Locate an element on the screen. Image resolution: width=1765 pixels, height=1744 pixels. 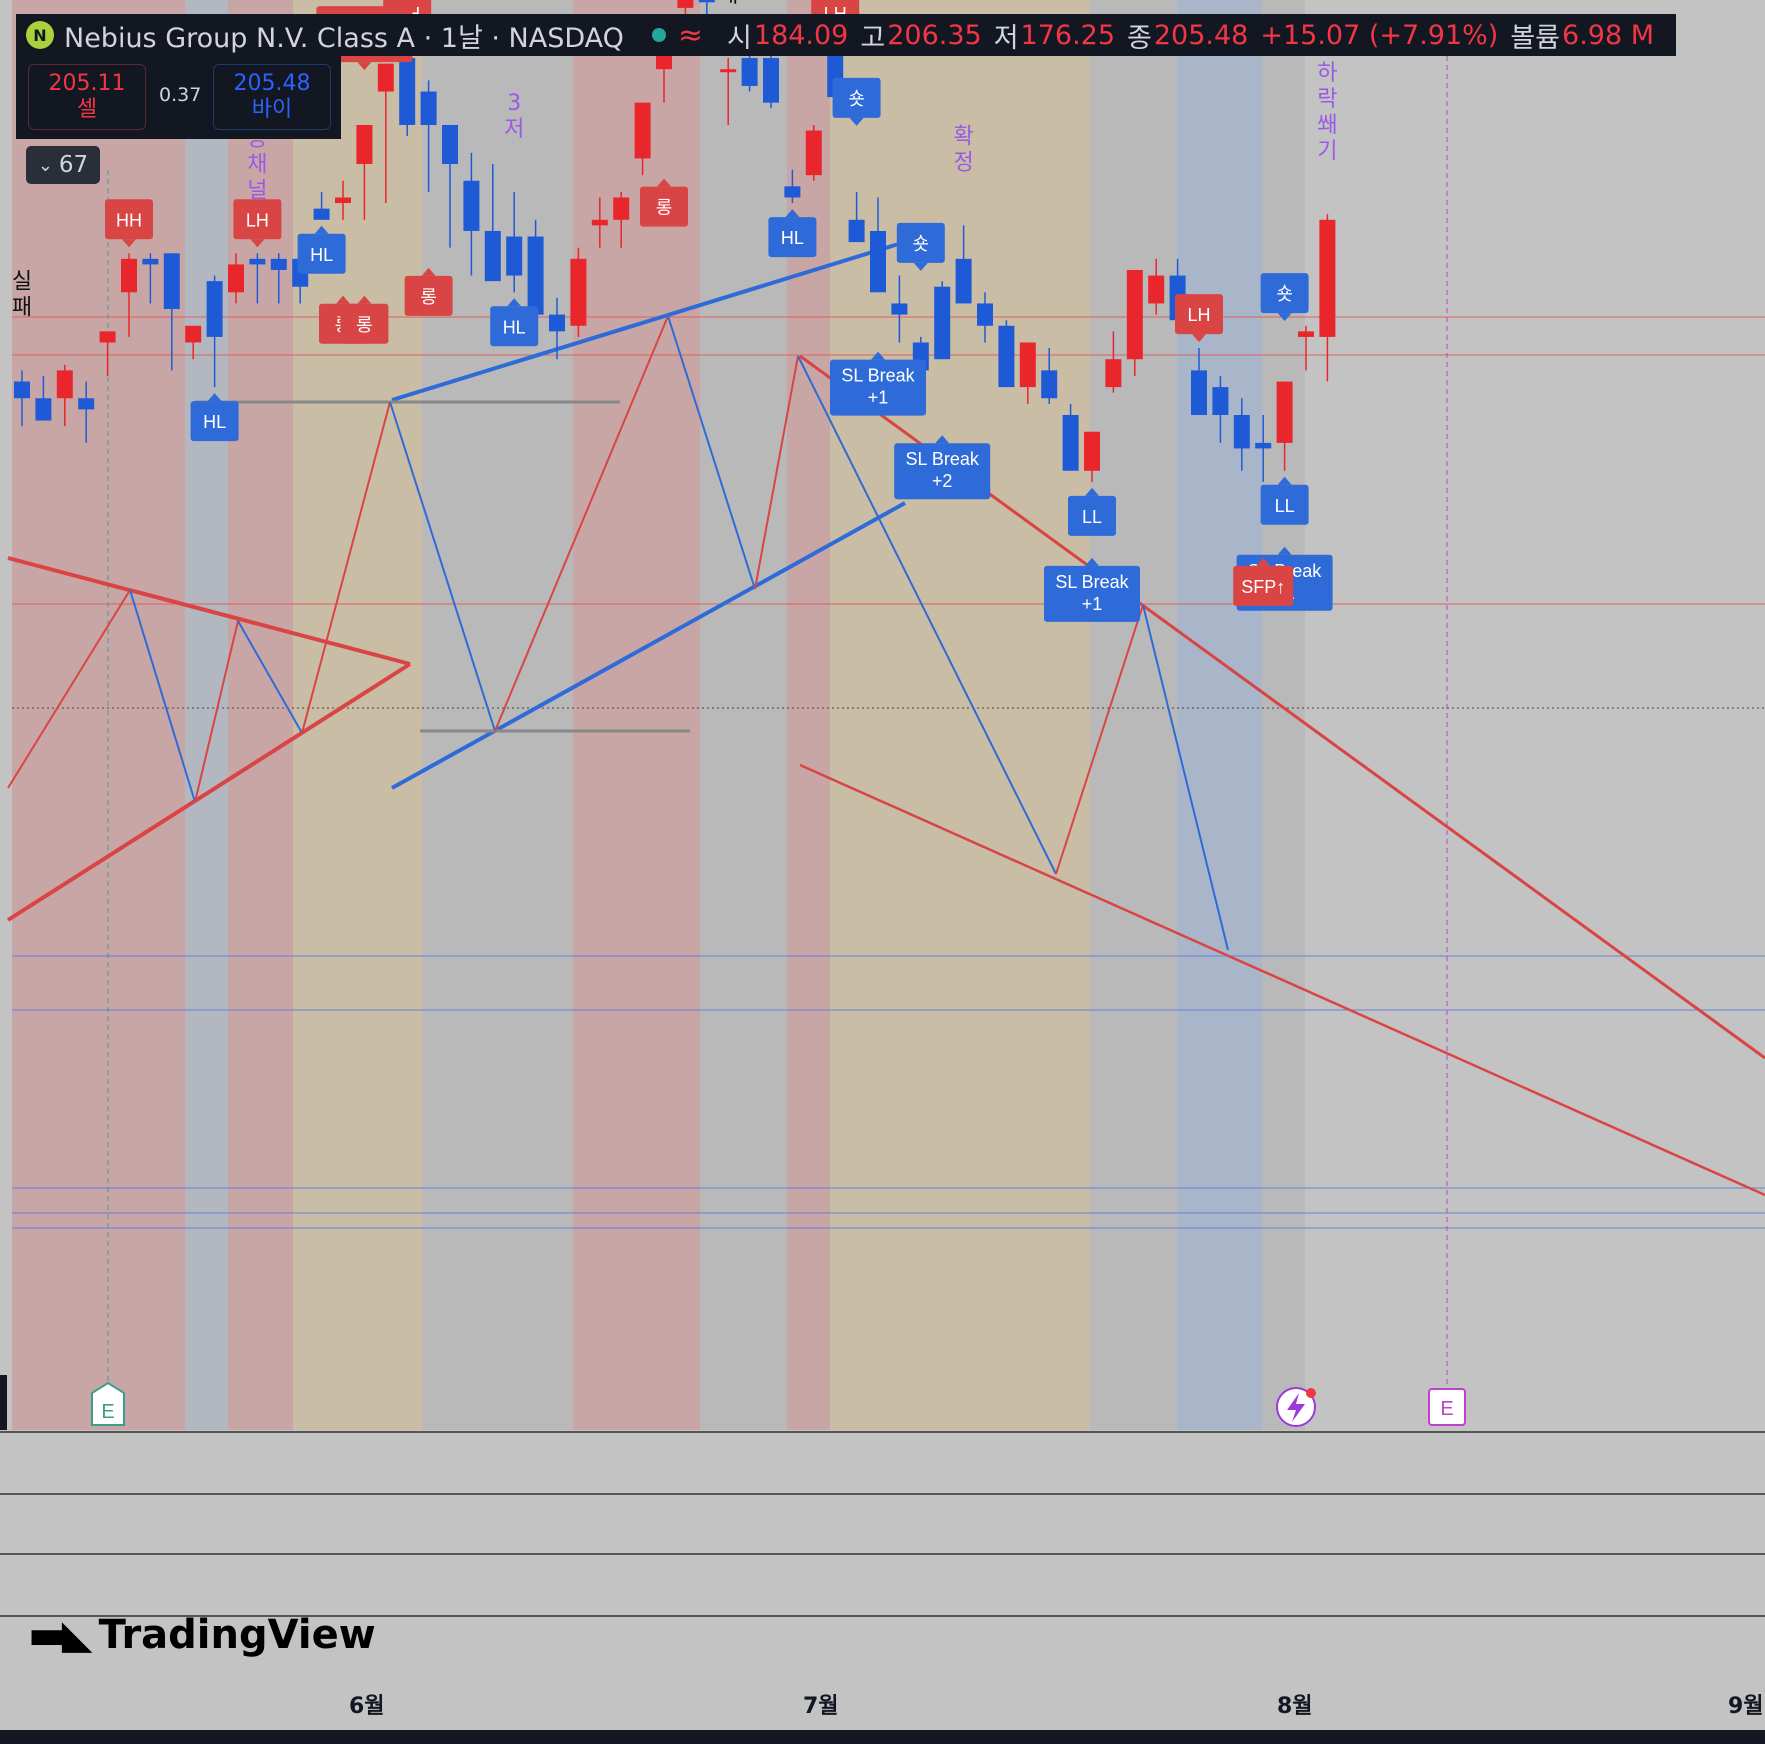
lab-4: SL Break+2 is located at coordinates (942, 467).